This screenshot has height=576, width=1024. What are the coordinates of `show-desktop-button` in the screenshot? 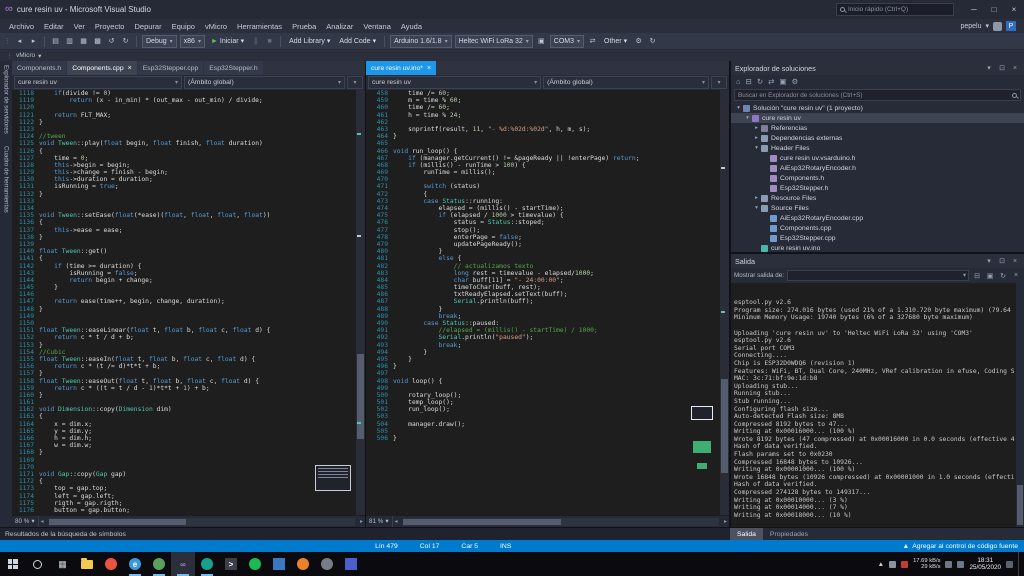 It's located at (1020, 564).